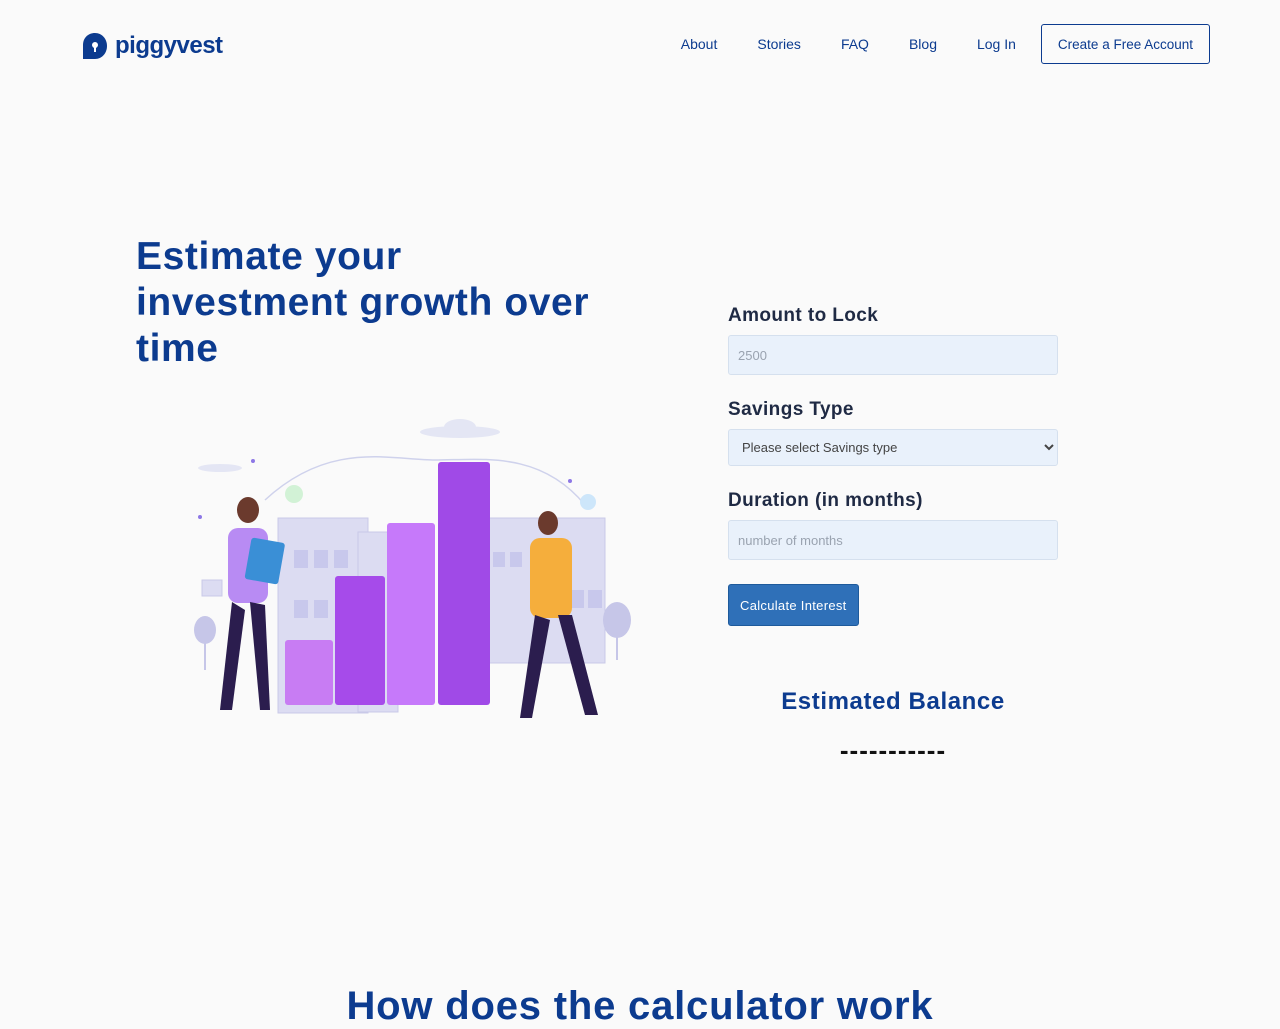 This screenshot has height=1029, width=1280. What do you see at coordinates (893, 355) in the screenshot?
I see `amount-input` at bounding box center [893, 355].